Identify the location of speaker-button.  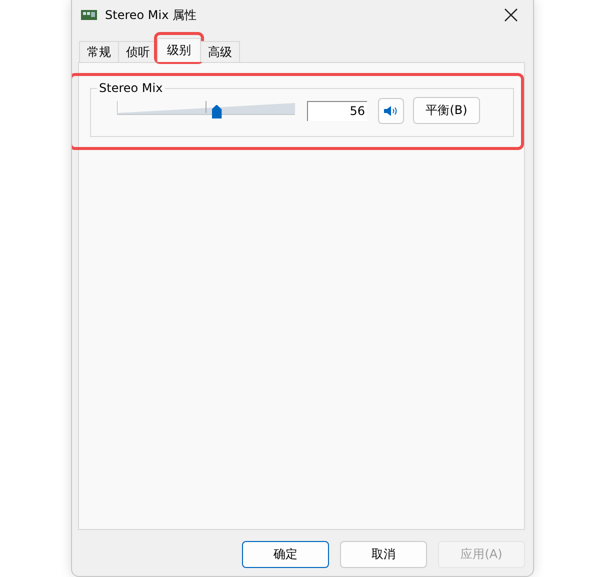
(391, 111).